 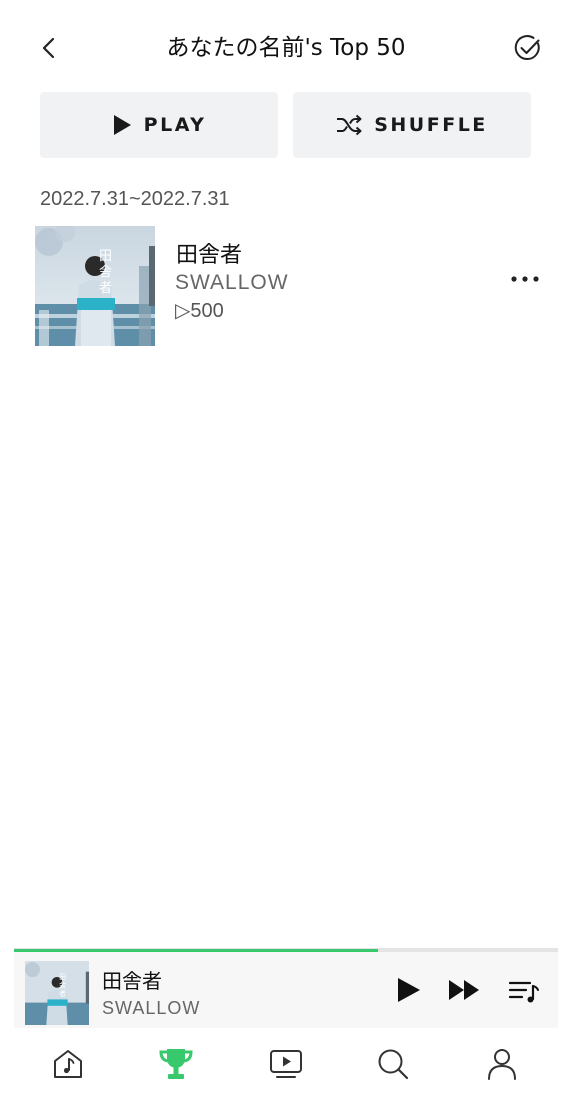 I want to click on tab-profile, so click(x=502, y=1064).